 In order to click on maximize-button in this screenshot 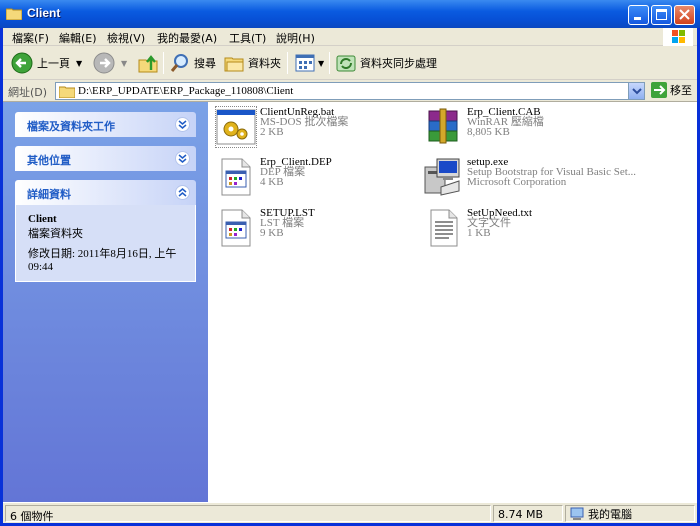, I will do `click(661, 15)`.